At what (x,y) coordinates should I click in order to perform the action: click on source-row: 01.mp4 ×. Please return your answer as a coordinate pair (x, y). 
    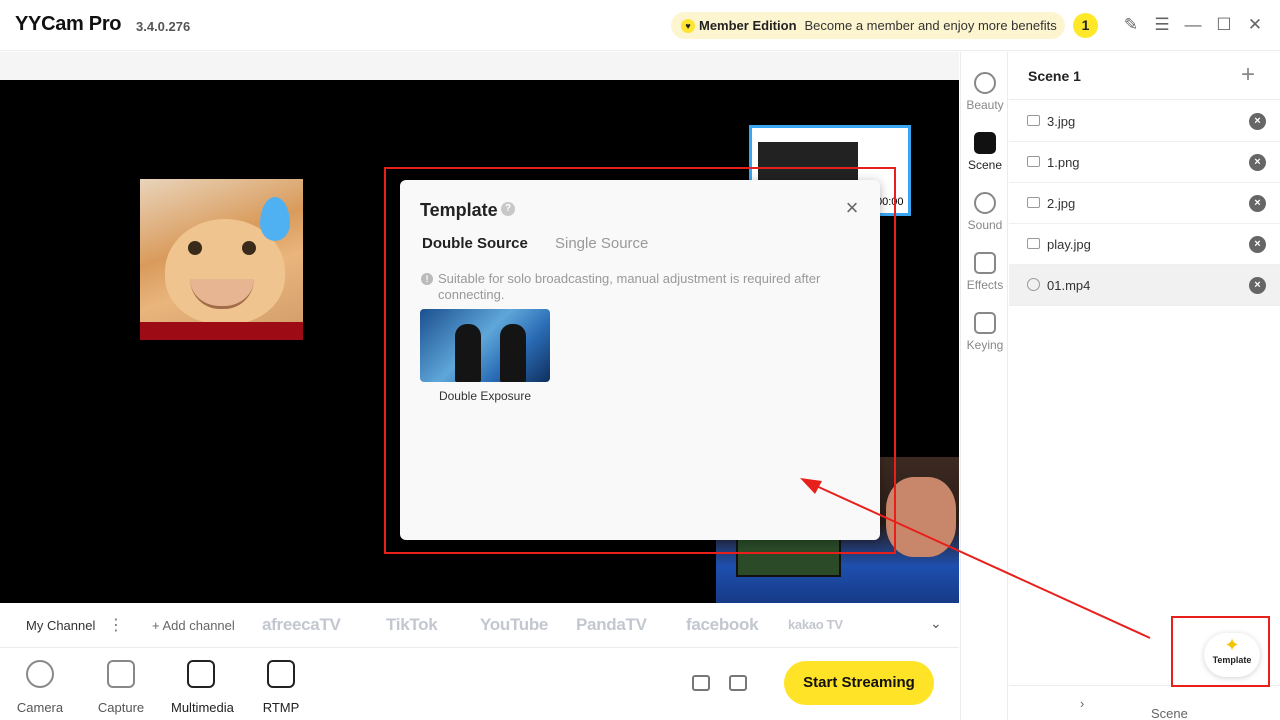
    Looking at the image, I should click on (1144, 285).